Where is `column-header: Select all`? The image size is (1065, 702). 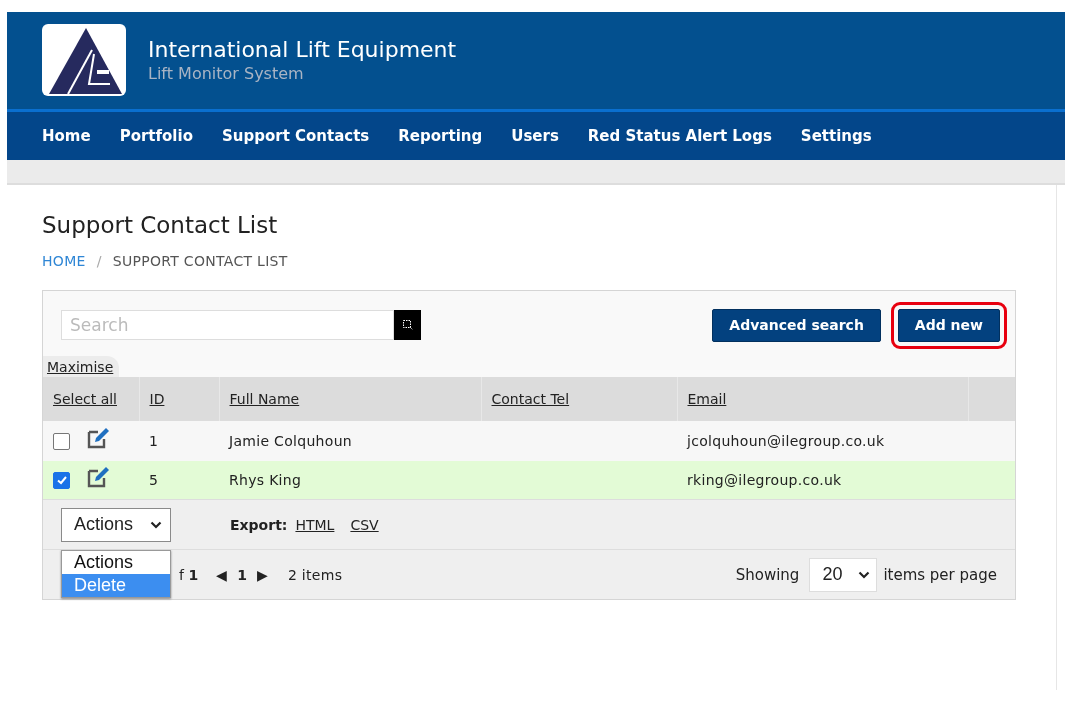 column-header: Select all is located at coordinates (91, 399).